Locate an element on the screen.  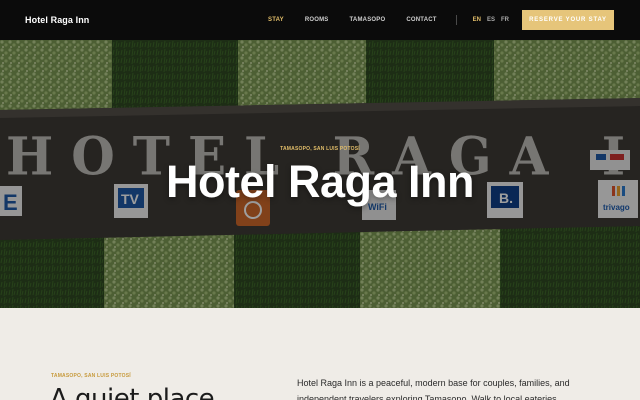
nav-divider is located at coordinates (456, 20).